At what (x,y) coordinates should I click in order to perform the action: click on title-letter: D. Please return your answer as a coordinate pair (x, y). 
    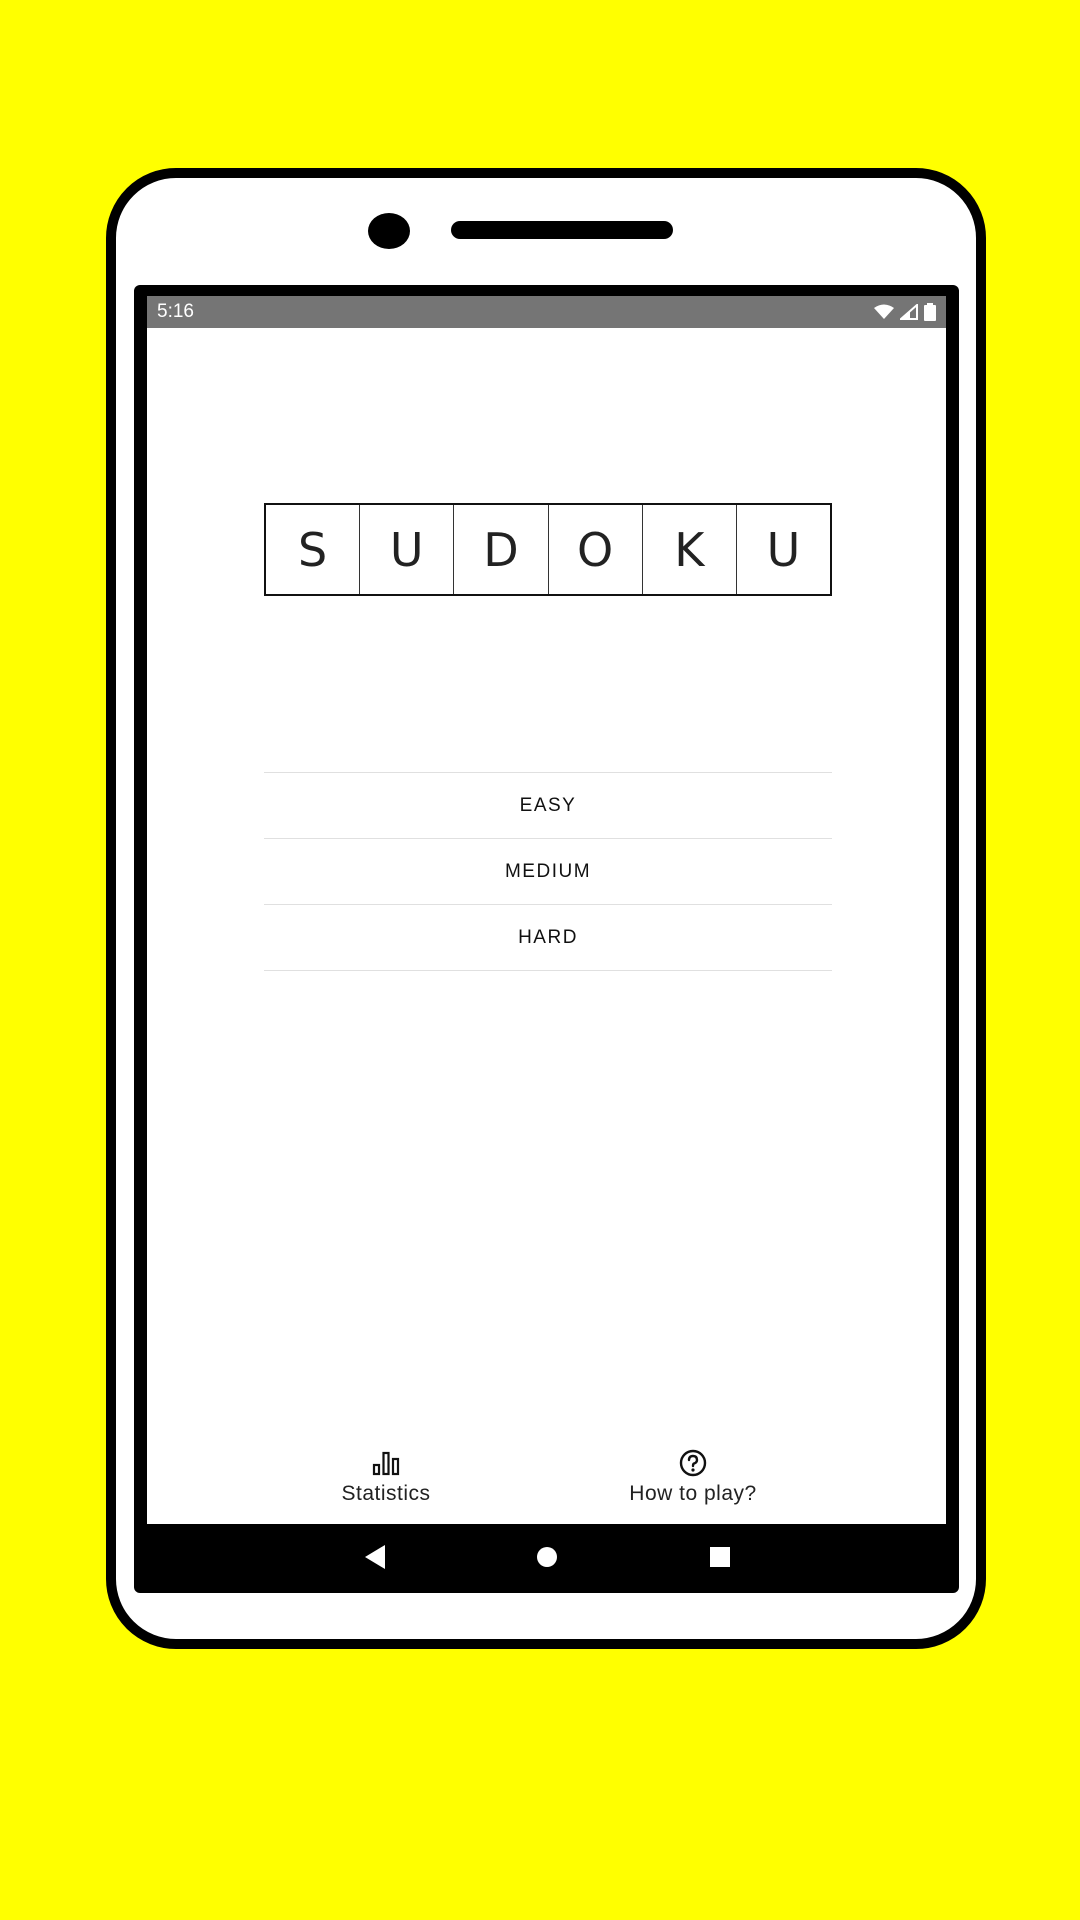
    Looking at the image, I should click on (501, 549).